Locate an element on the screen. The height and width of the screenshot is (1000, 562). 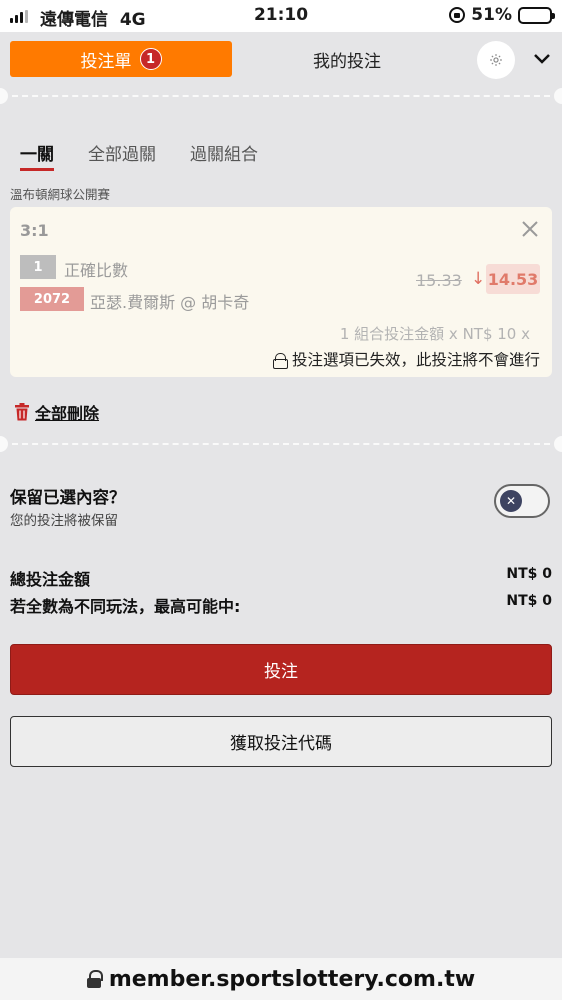
market-name: 正確比數 is located at coordinates (96, 270).